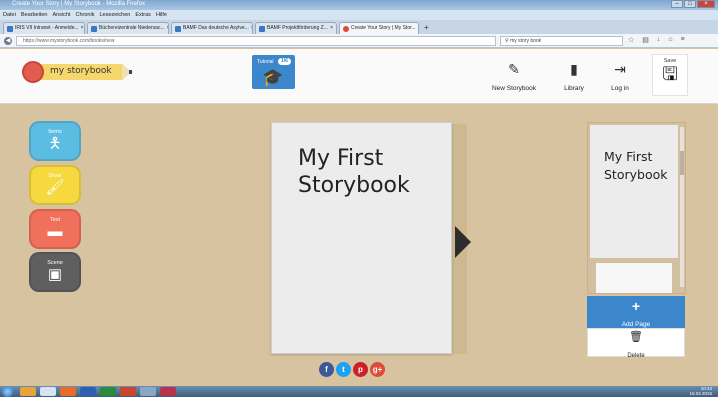 This screenshot has height=397, width=718. Describe the element at coordinates (561, 41) in the screenshot. I see `search-input: ⚲ my story book` at that location.